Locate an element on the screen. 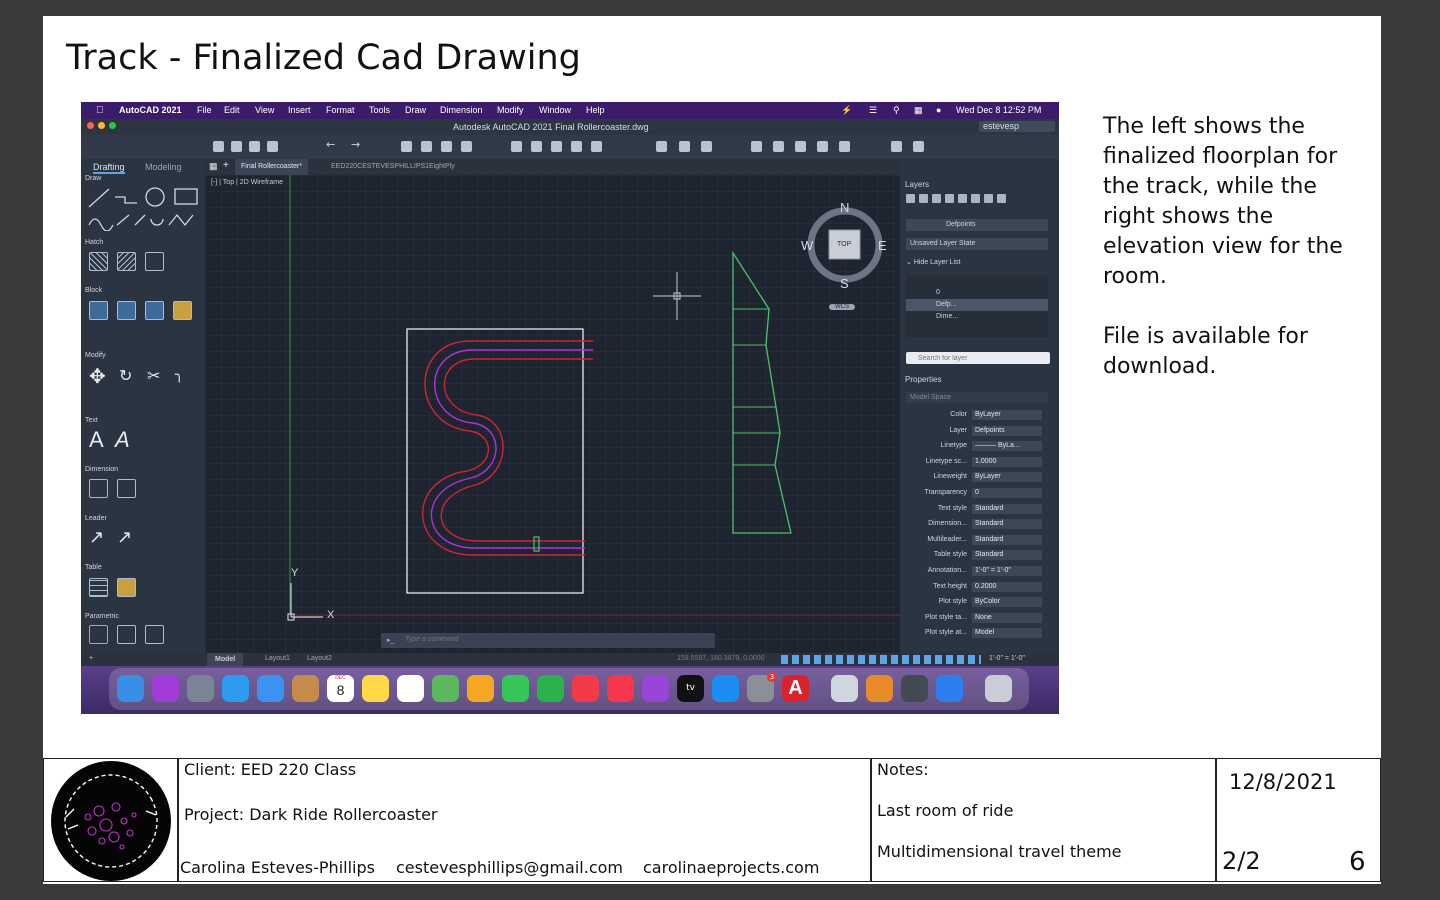 Image resolution: width=1440 pixels, height=900 pixels. compass-north: N is located at coordinates (844, 207).